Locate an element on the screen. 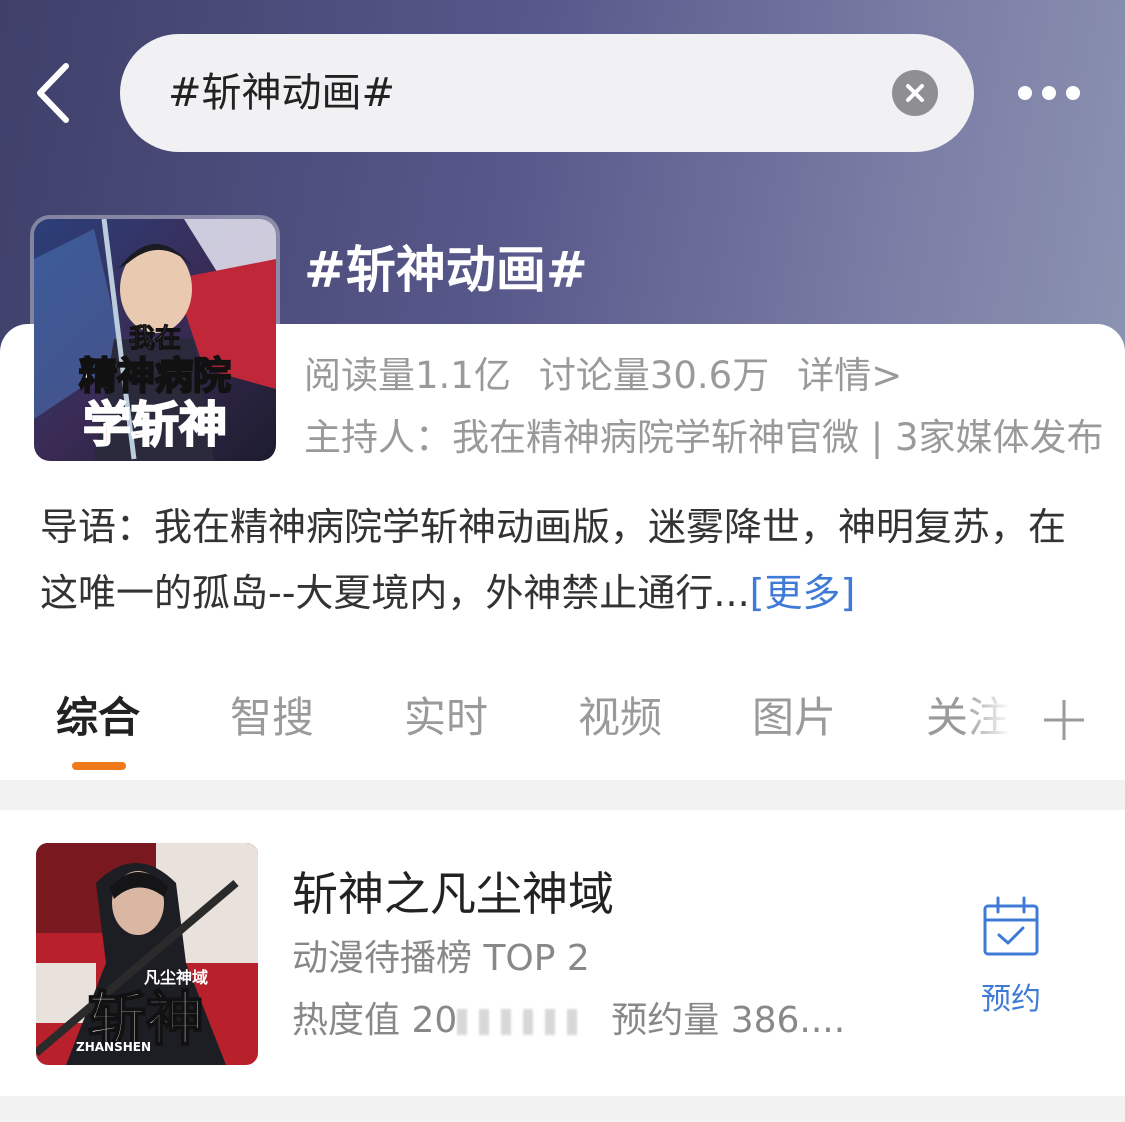  tab-fade-overlay is located at coordinates (997, 720).